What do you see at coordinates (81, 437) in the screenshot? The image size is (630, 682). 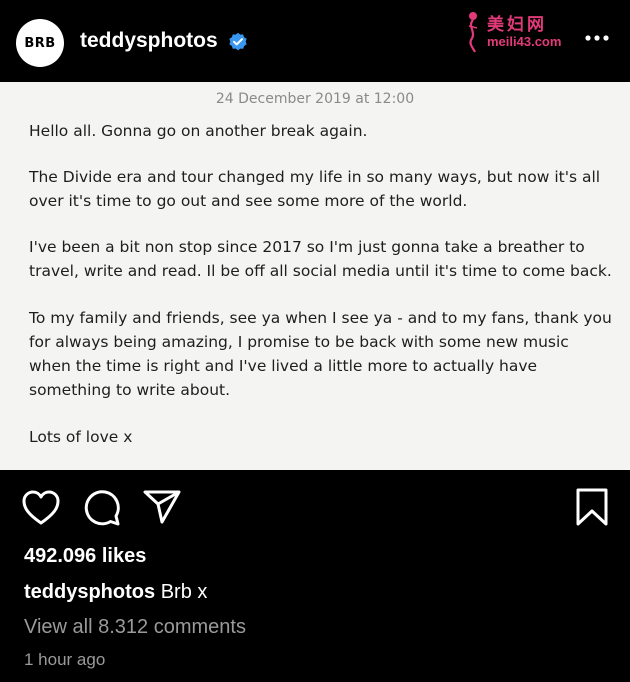 I see `post-line: Lots of love x` at bounding box center [81, 437].